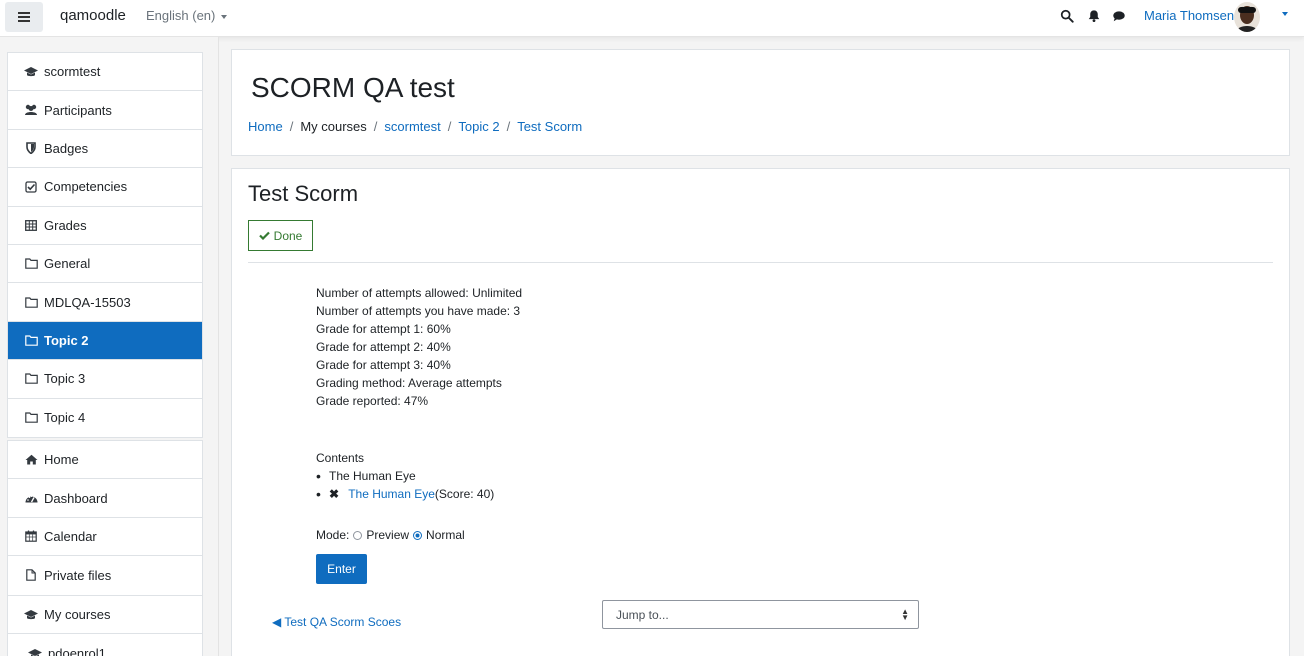  What do you see at coordinates (464, 494) in the screenshot?
I see `sco-score: (Score: 40)` at bounding box center [464, 494].